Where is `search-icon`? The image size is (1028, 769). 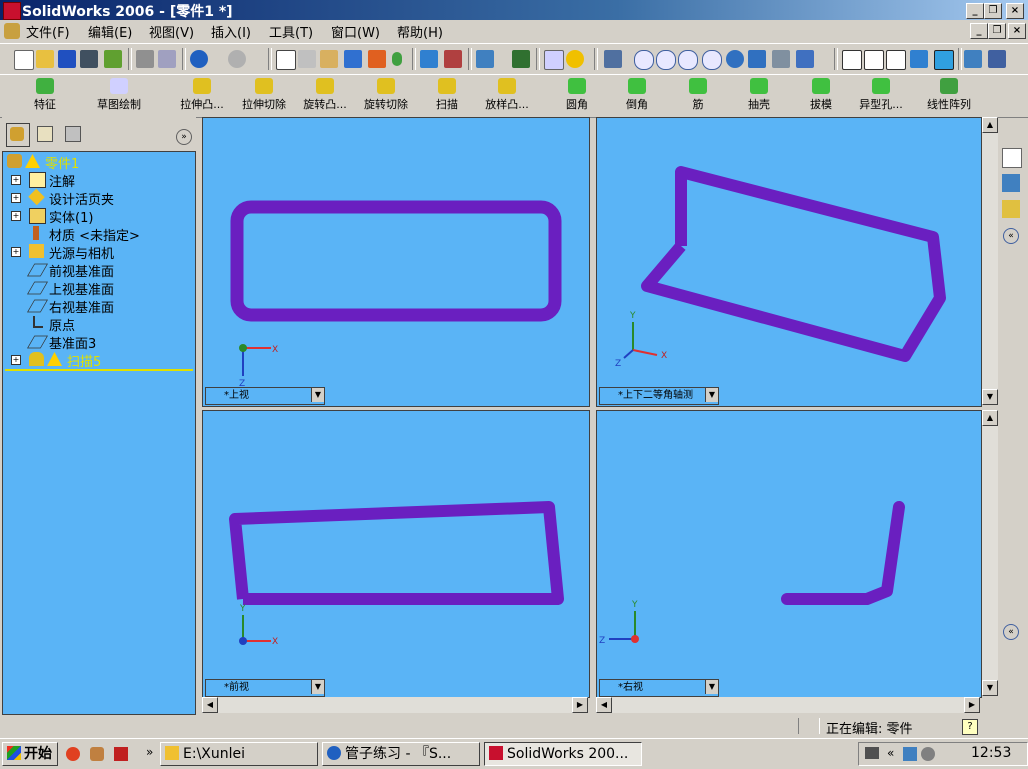
search-icon is located at coordinates (1011, 209).